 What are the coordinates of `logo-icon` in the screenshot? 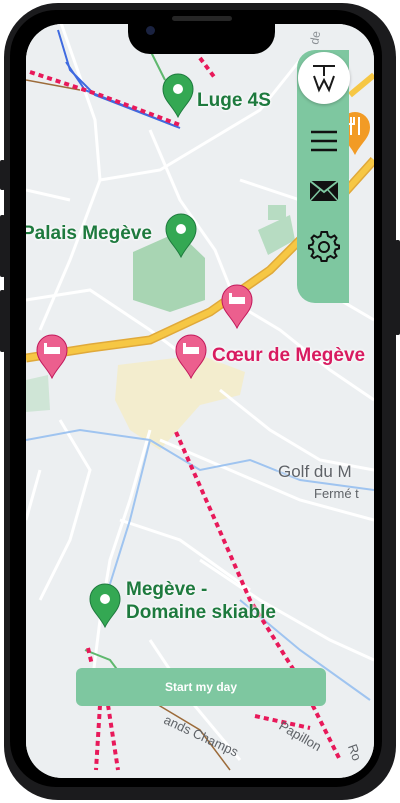 It's located at (324, 79).